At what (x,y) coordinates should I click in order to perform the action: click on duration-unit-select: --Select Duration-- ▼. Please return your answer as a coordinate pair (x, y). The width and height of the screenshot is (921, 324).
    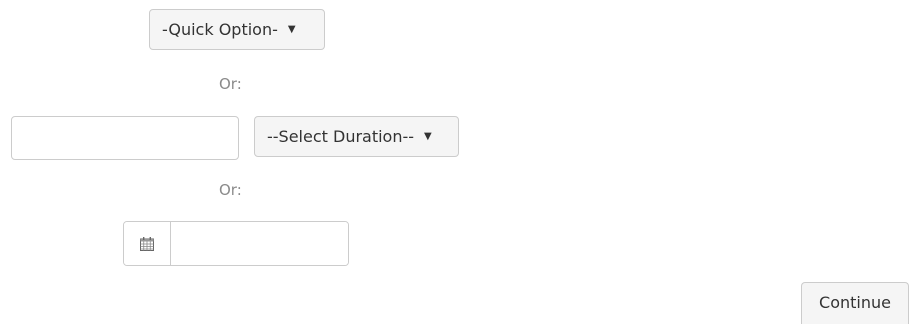
    Looking at the image, I should click on (356, 136).